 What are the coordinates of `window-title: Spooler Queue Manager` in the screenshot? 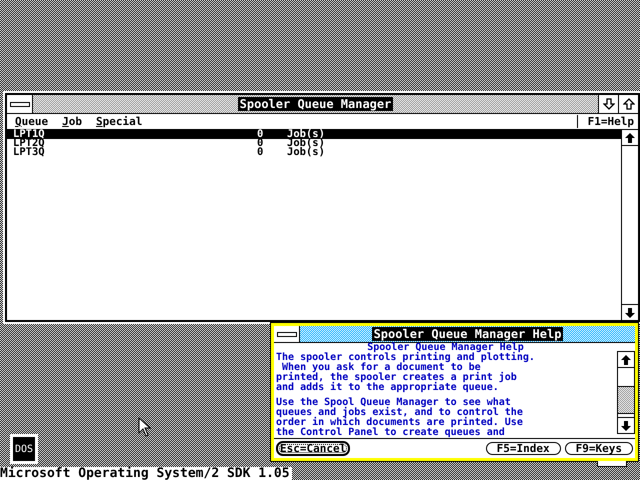 It's located at (316, 104).